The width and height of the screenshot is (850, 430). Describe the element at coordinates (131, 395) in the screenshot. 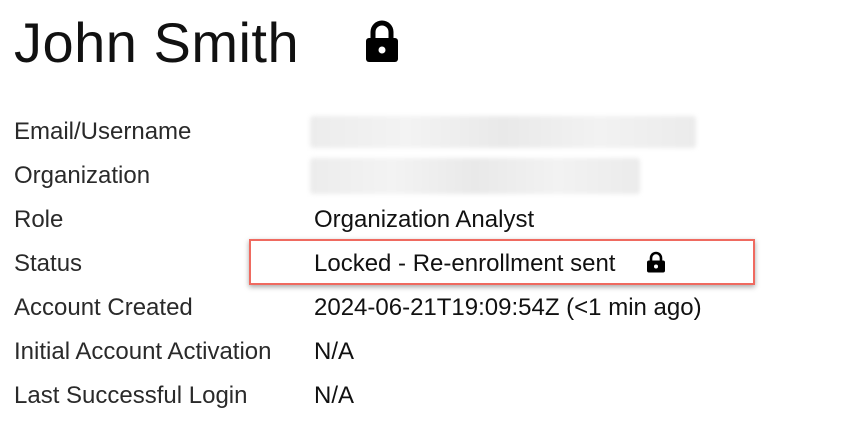

I see `last-login-label: Last Successful Login` at that location.